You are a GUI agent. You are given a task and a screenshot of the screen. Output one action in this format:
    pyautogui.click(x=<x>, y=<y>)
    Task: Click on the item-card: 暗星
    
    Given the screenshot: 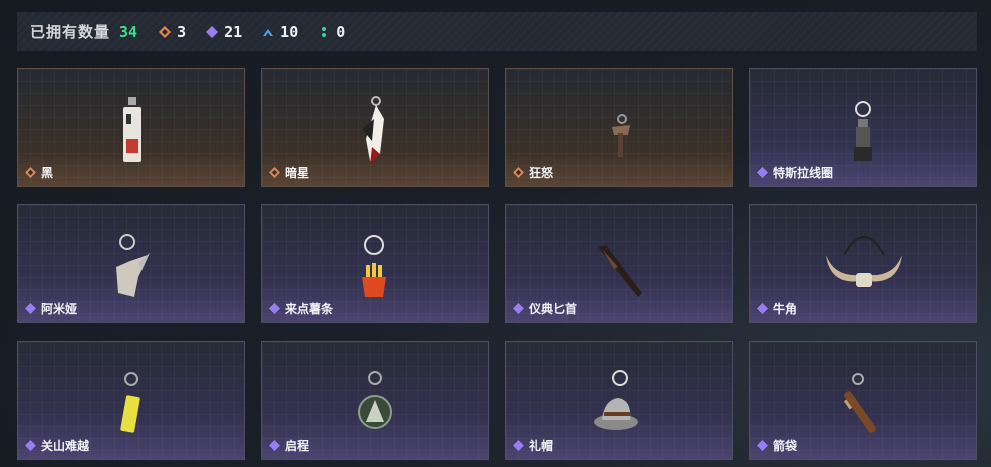 What is the action you would take?
    pyautogui.click(x=375, y=127)
    